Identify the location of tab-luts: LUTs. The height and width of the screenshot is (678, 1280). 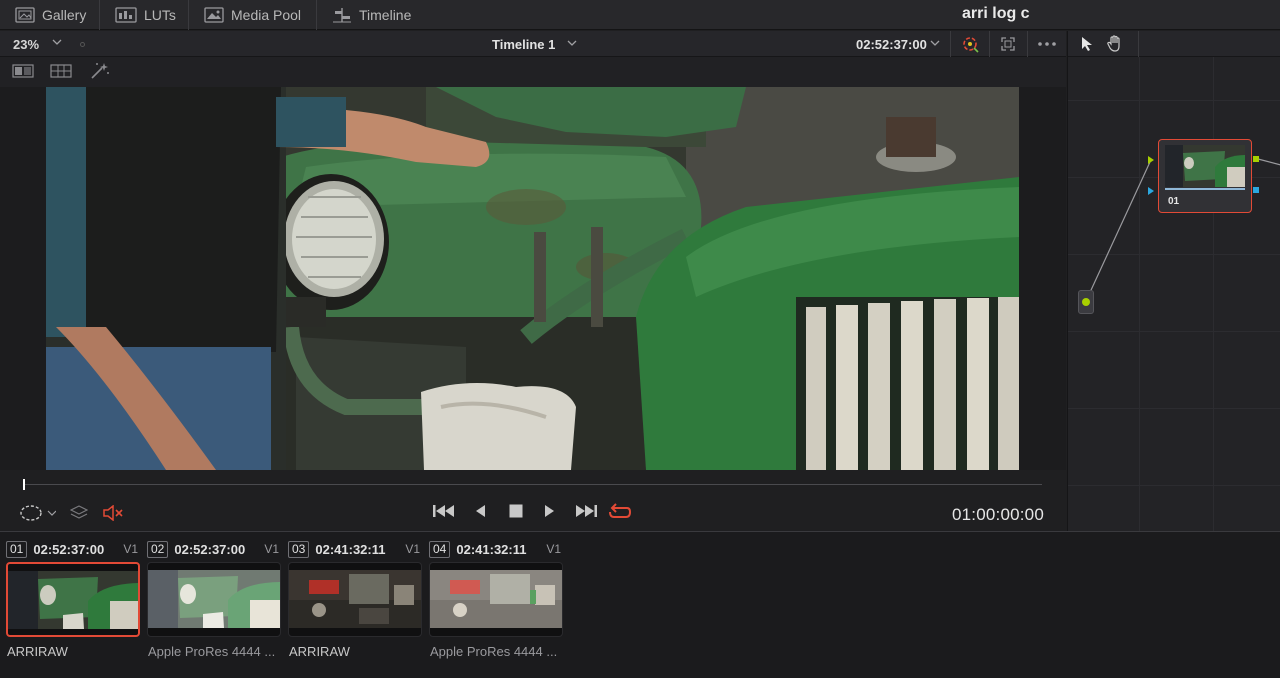
(145, 15).